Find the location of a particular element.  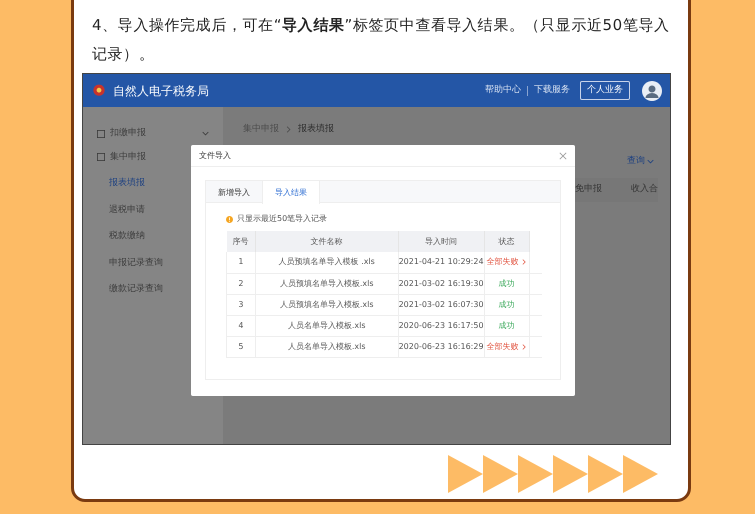

table-cell: 5 is located at coordinates (241, 346).